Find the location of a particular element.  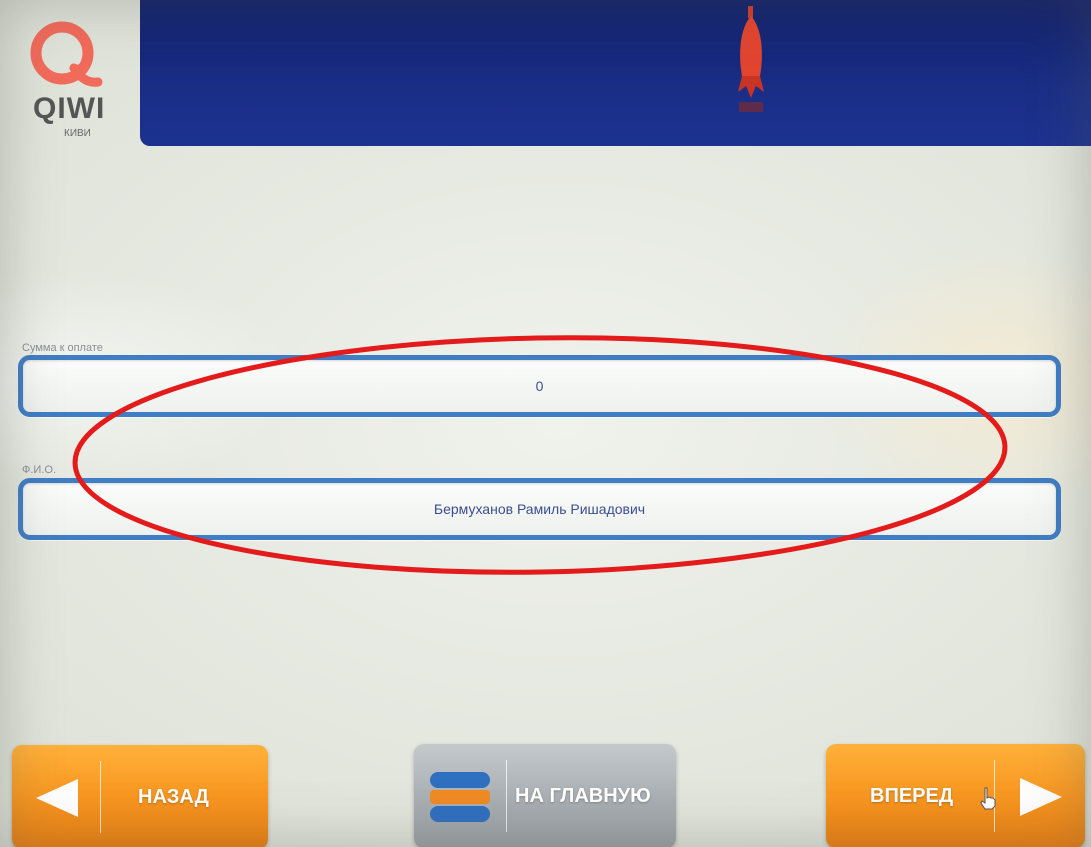

right-arrow-icon is located at coordinates (1041, 797).